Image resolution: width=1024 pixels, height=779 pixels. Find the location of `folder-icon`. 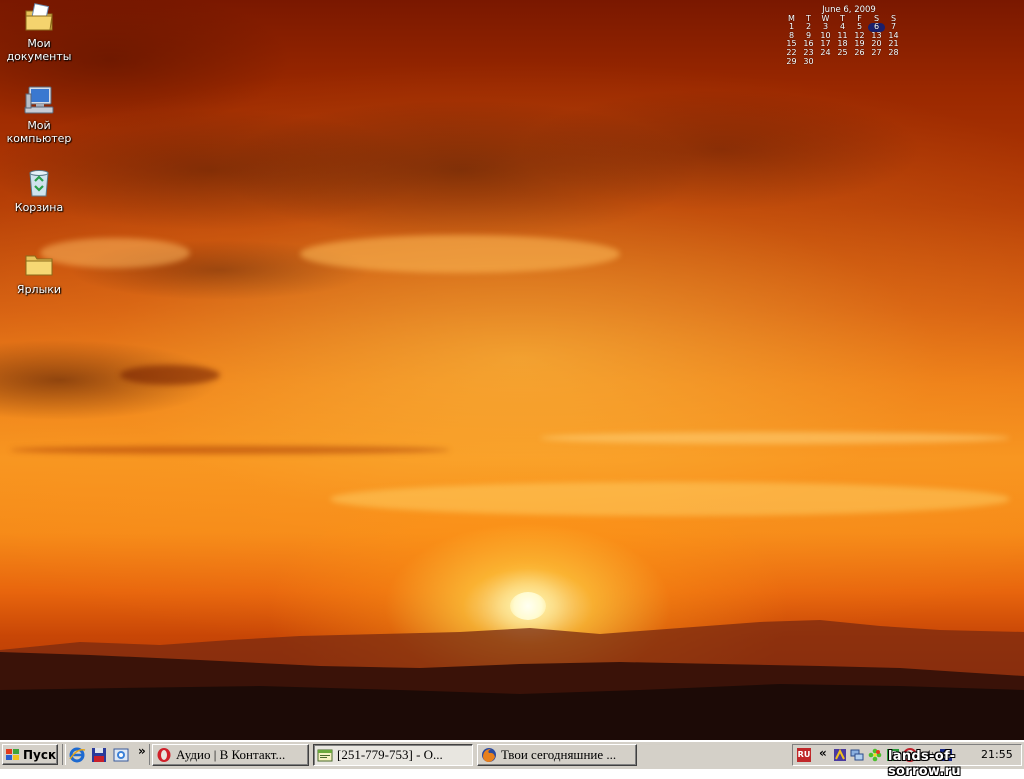

folder-icon is located at coordinates (39, 265).